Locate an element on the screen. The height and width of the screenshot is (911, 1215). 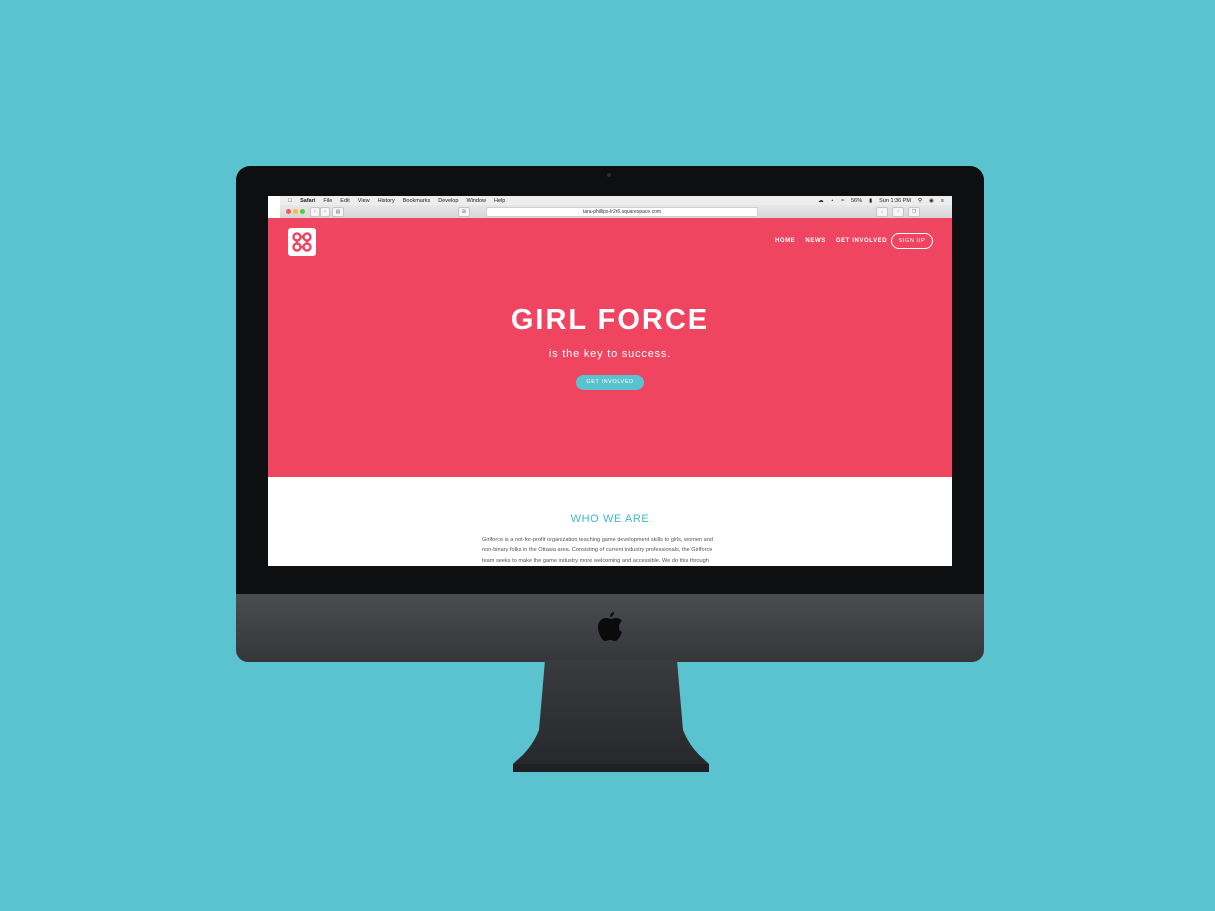
camera-dot is located at coordinates (609, 175).